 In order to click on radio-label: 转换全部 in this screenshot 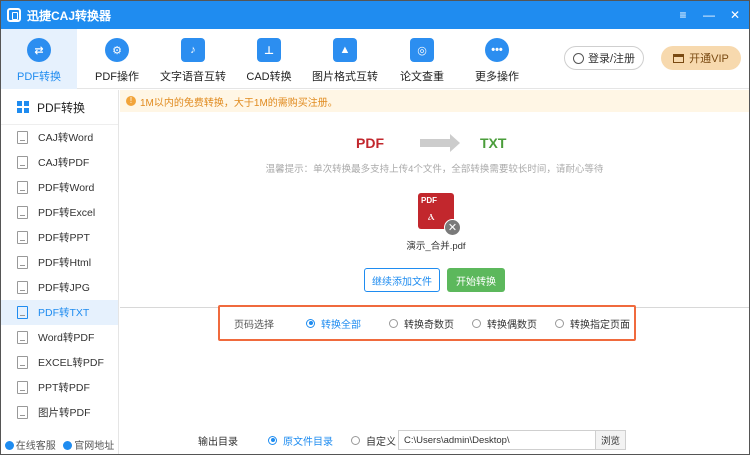, I will do `click(341, 325)`.